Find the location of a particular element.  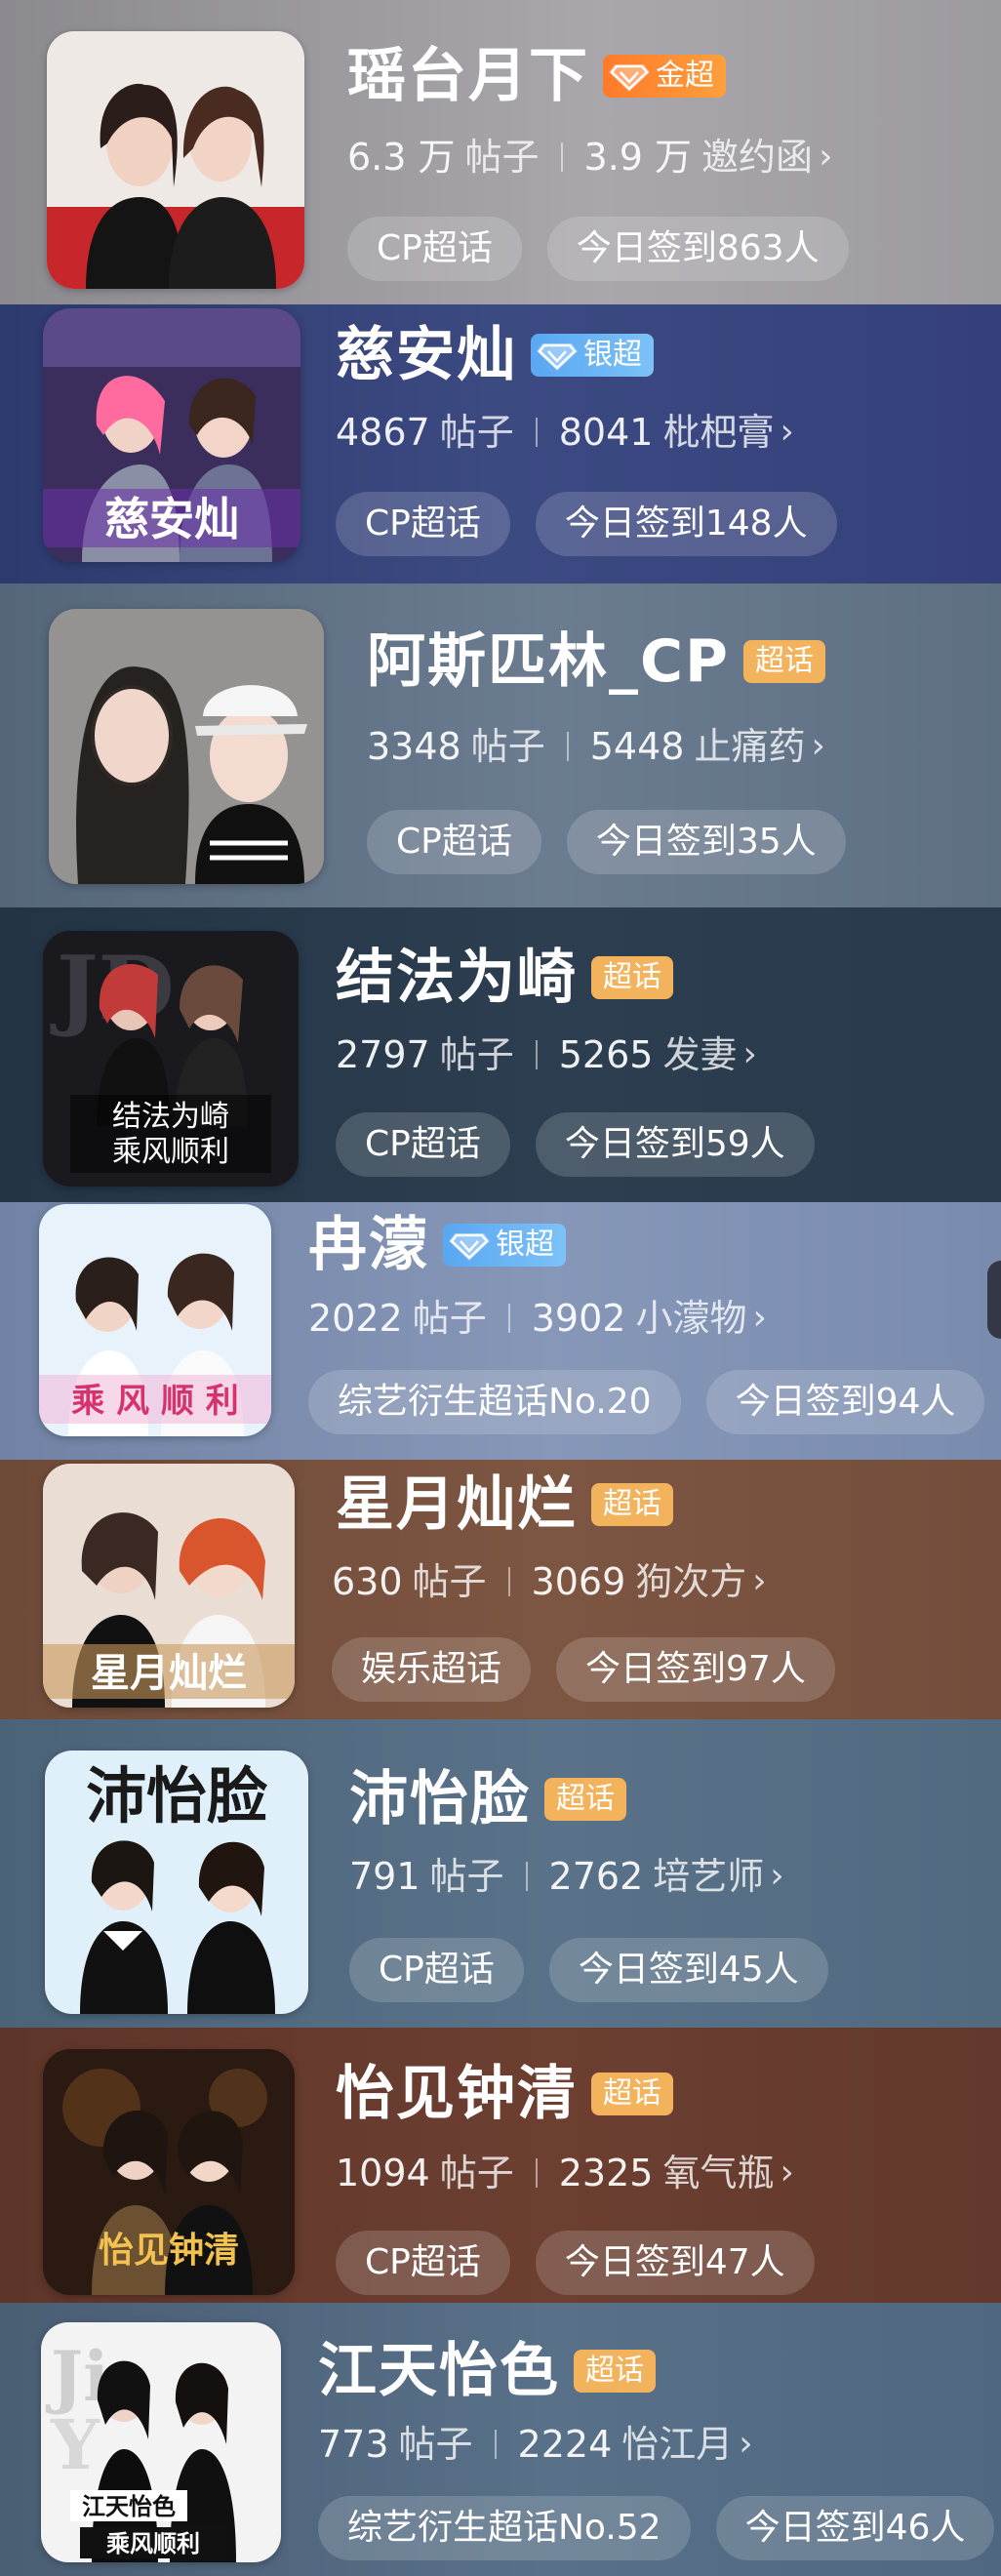

supertopic-title: 江天怡色 is located at coordinates (439, 2371).